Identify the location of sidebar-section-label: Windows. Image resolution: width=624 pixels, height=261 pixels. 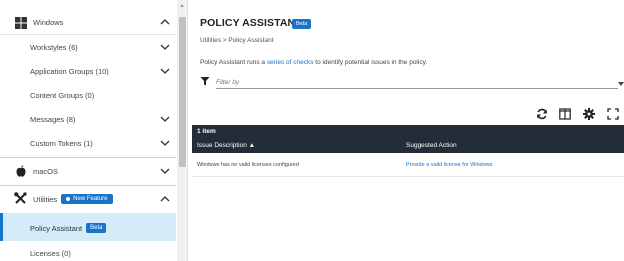
(48, 22).